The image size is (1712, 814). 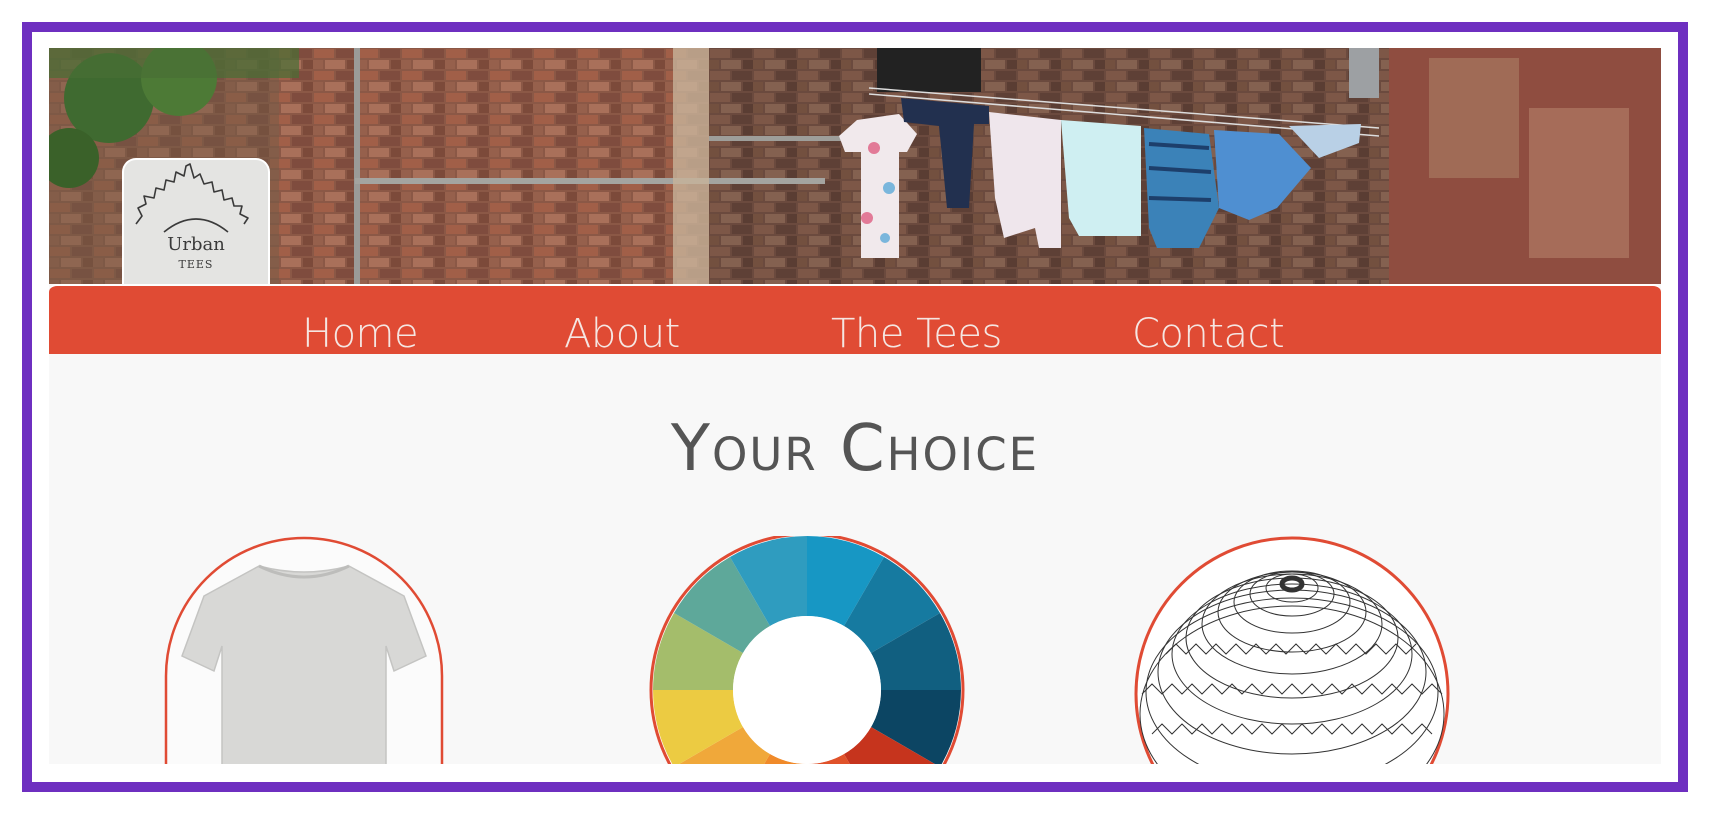 What do you see at coordinates (192, 198) in the screenshot?
I see `city-skyline-icon` at bounding box center [192, 198].